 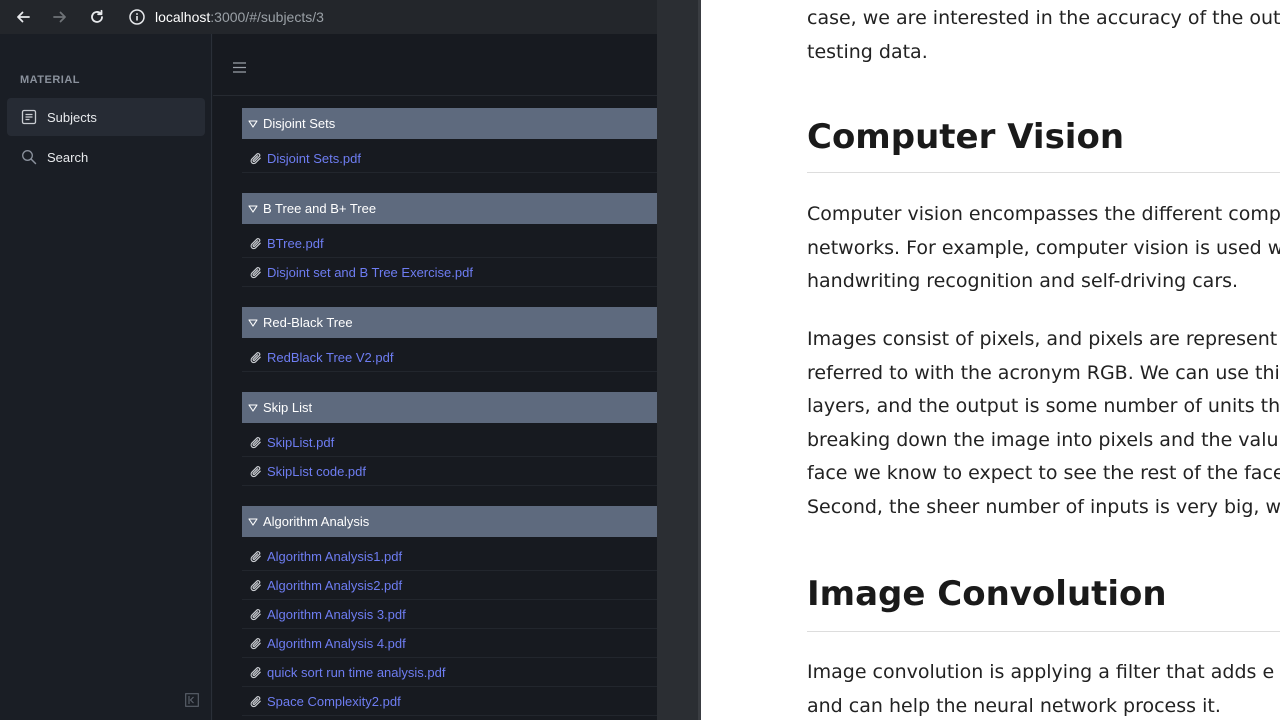 What do you see at coordinates (192, 700) in the screenshot?
I see `collapse-sidebar-icon` at bounding box center [192, 700].